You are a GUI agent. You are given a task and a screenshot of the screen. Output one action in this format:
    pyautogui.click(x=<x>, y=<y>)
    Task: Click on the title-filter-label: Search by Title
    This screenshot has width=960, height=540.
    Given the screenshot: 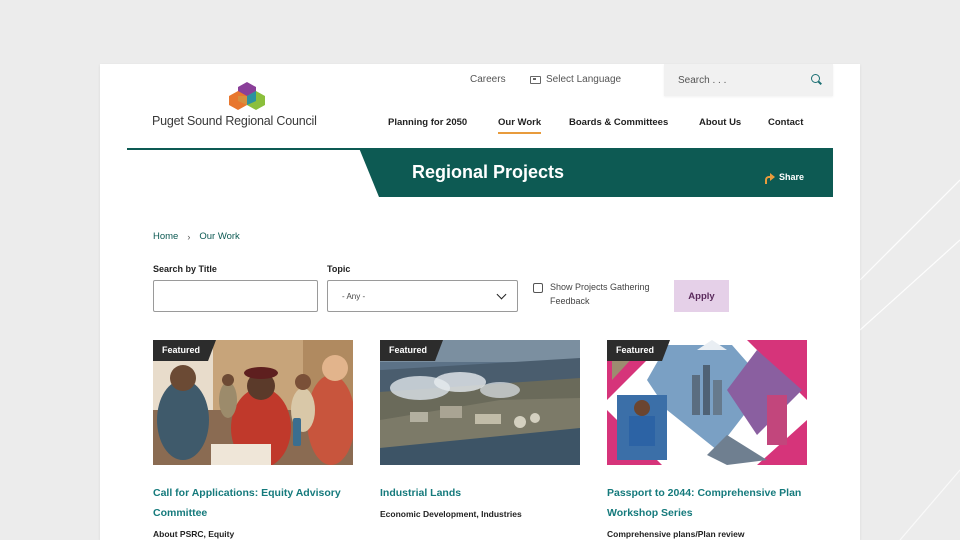 What is the action you would take?
    pyautogui.click(x=185, y=269)
    